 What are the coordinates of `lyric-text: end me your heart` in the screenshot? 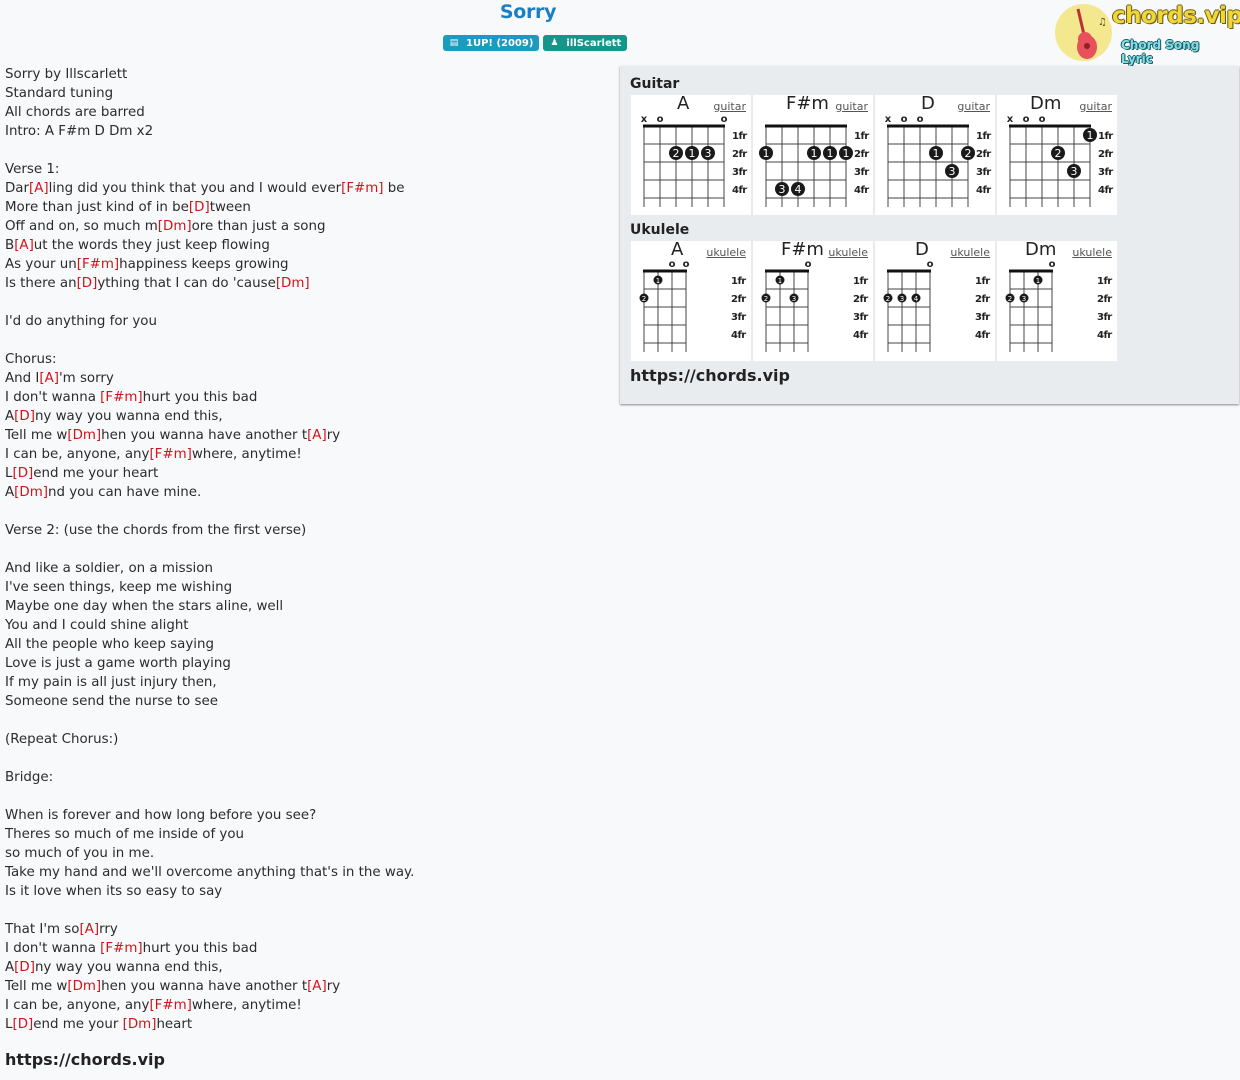 It's located at (96, 473).